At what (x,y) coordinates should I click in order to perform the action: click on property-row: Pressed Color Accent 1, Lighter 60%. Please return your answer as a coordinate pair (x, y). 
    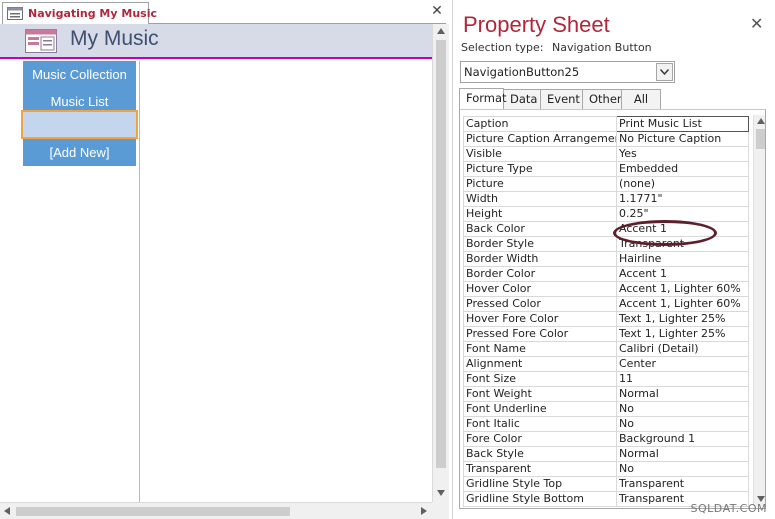
    Looking at the image, I should click on (606, 304).